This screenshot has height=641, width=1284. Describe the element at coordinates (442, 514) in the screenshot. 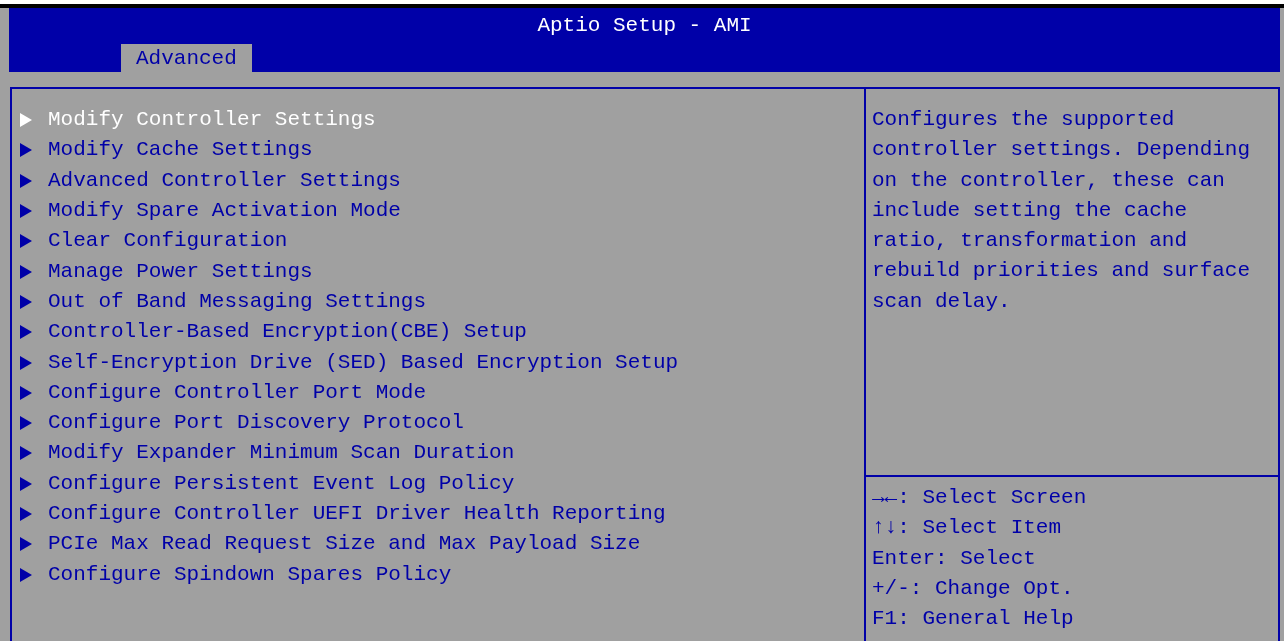

I see `menu-item: Configure Controller UEFI Driver Health Reporting` at that location.